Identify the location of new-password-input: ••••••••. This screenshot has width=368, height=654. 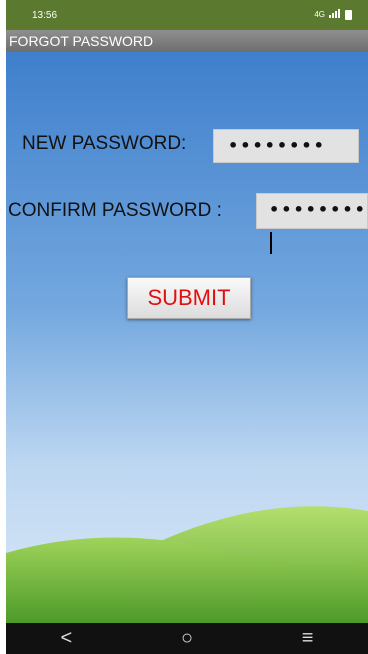
(286, 146).